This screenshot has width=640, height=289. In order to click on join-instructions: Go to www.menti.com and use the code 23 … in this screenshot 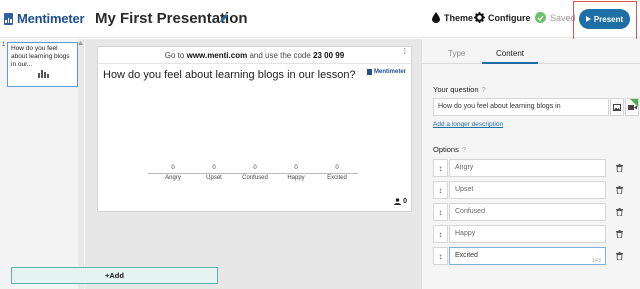, I will do `click(254, 55)`.